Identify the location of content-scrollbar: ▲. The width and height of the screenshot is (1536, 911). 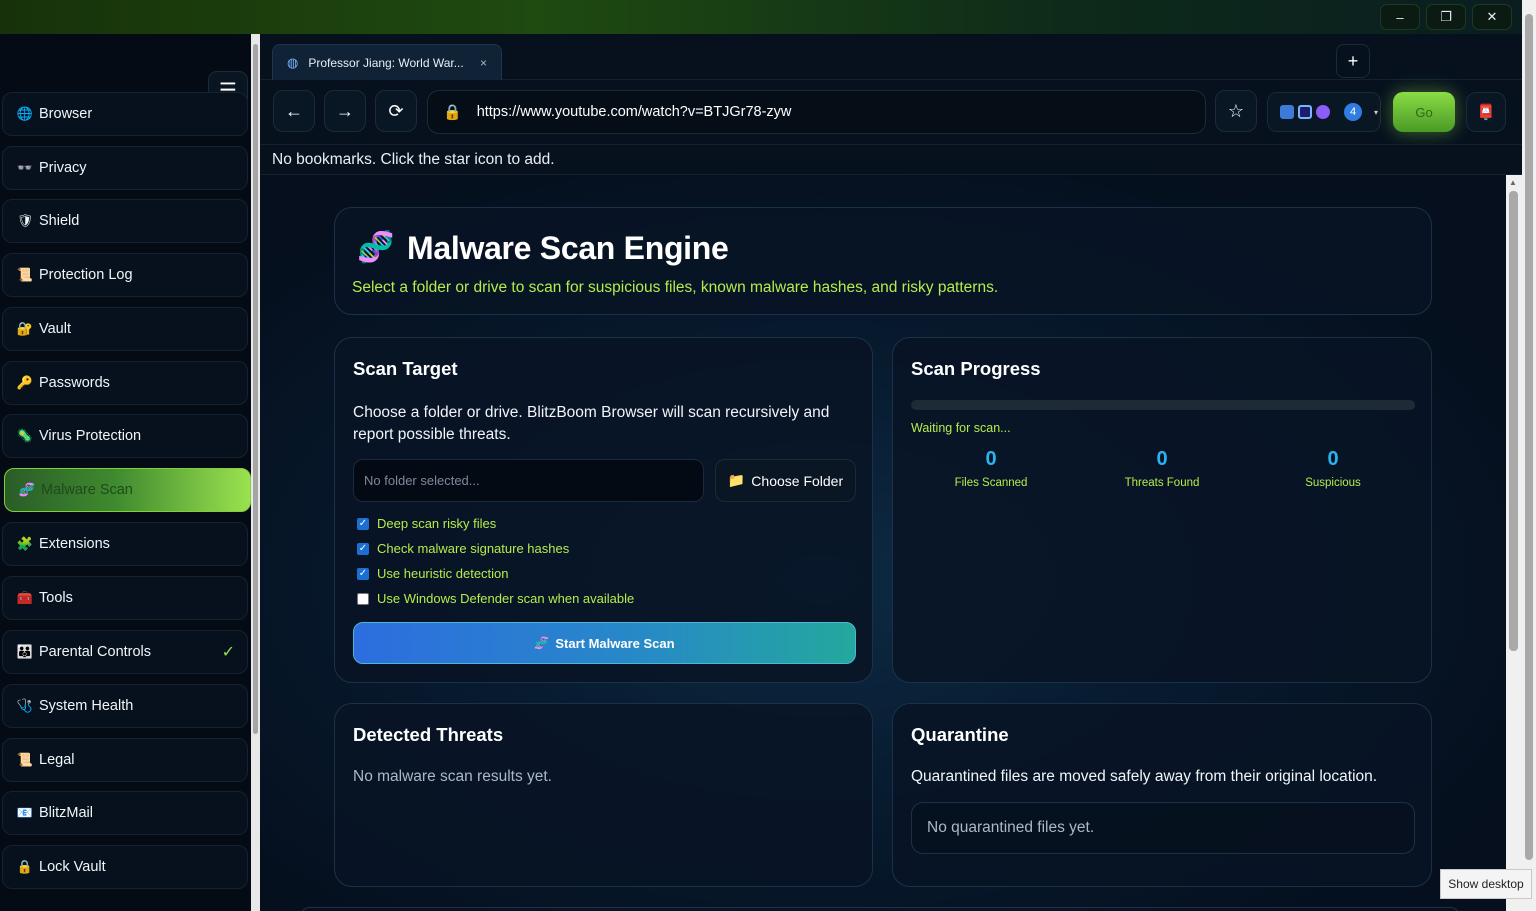
(1514, 543).